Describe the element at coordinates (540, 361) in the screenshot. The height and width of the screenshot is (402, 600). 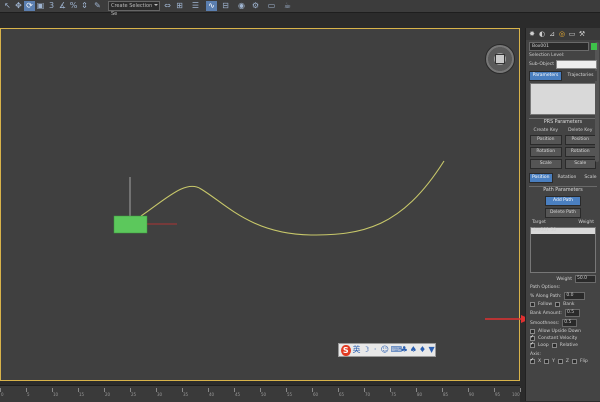
I see `axis-x-label: X` at that location.